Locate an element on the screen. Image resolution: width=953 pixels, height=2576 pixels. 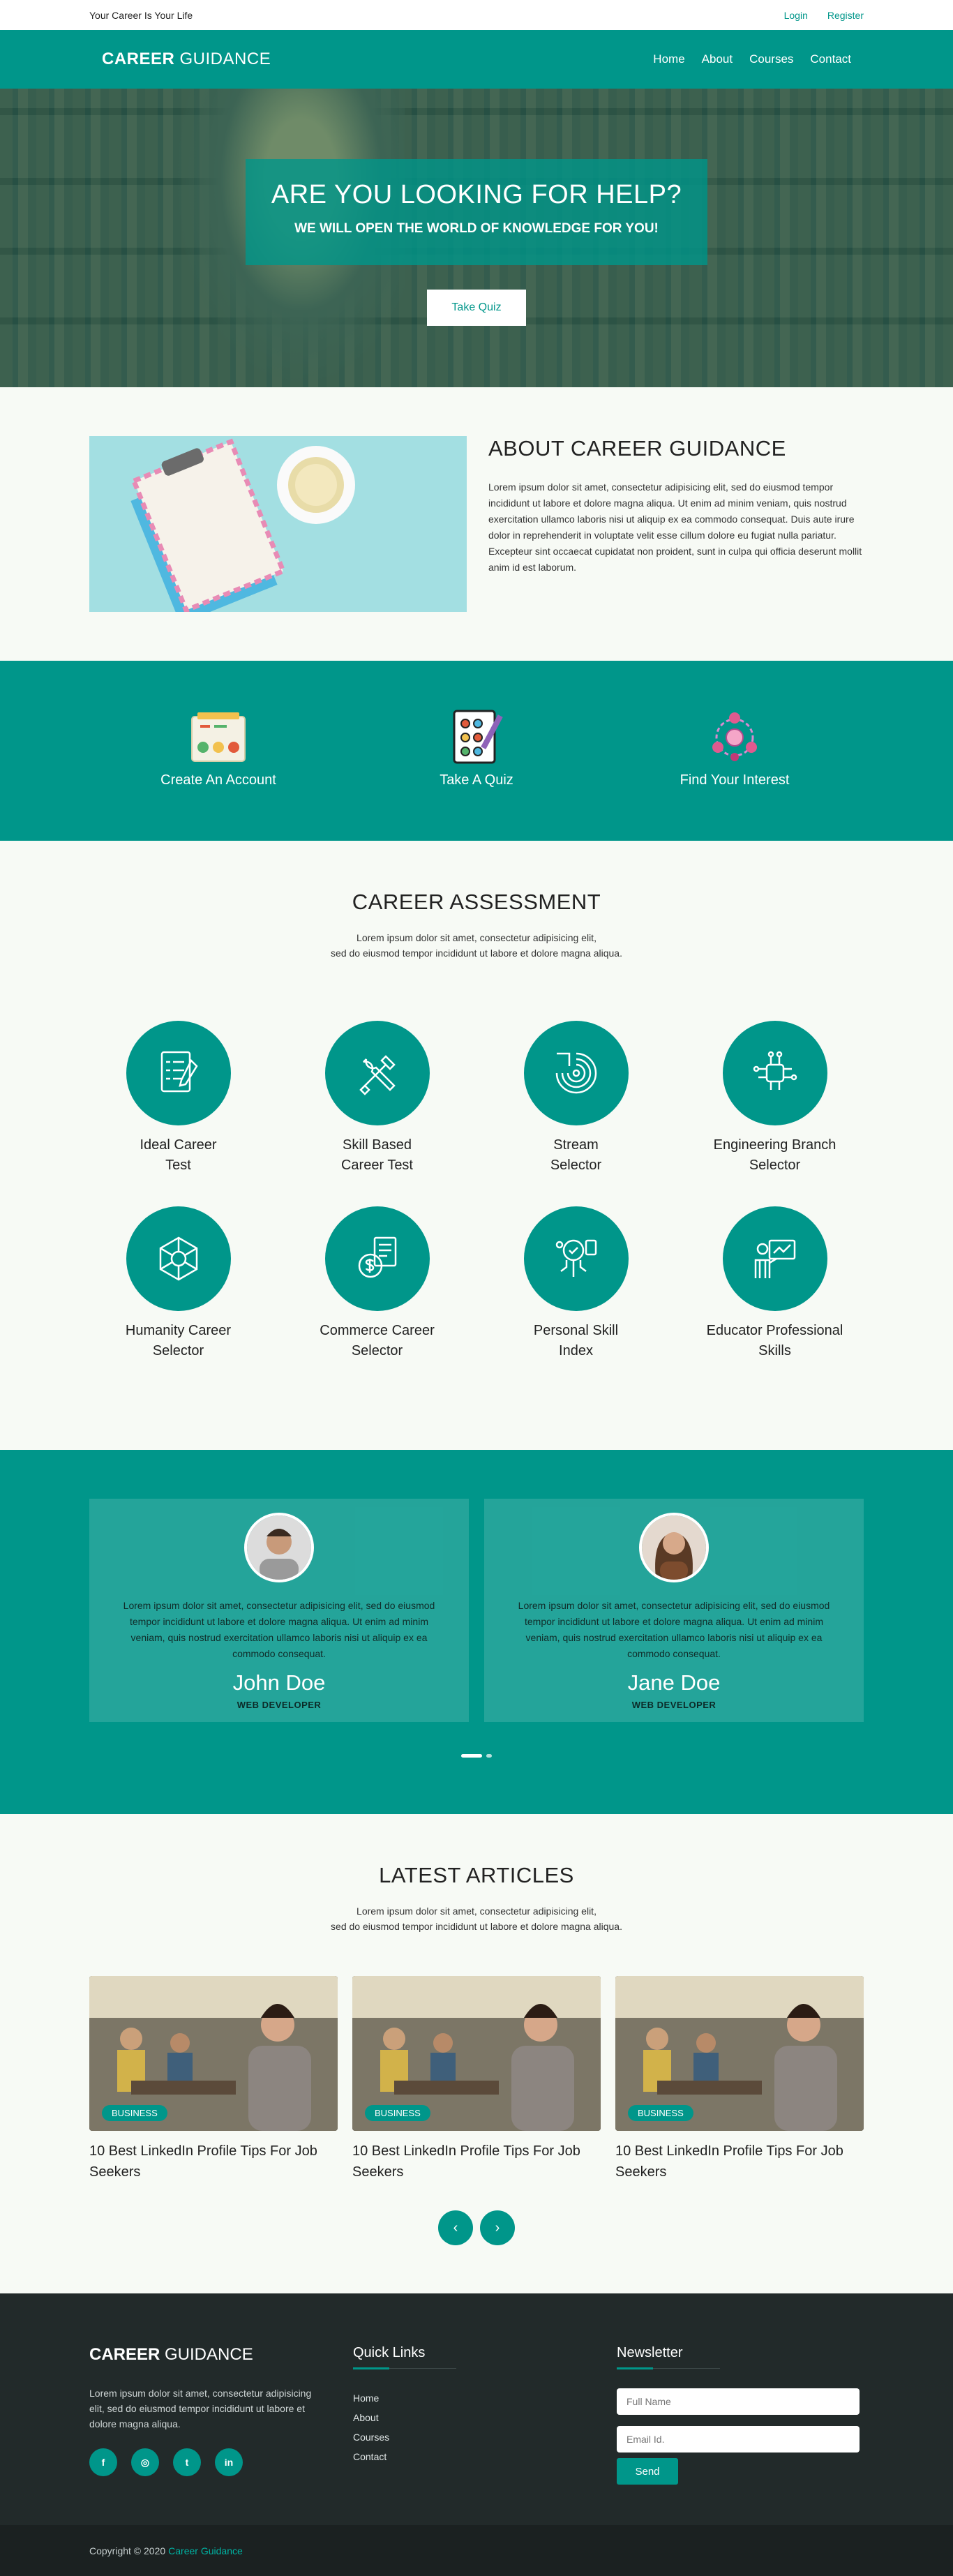
copyright-bar: Copyright © 2020 Career Guidance is located at coordinates (476, 2550).